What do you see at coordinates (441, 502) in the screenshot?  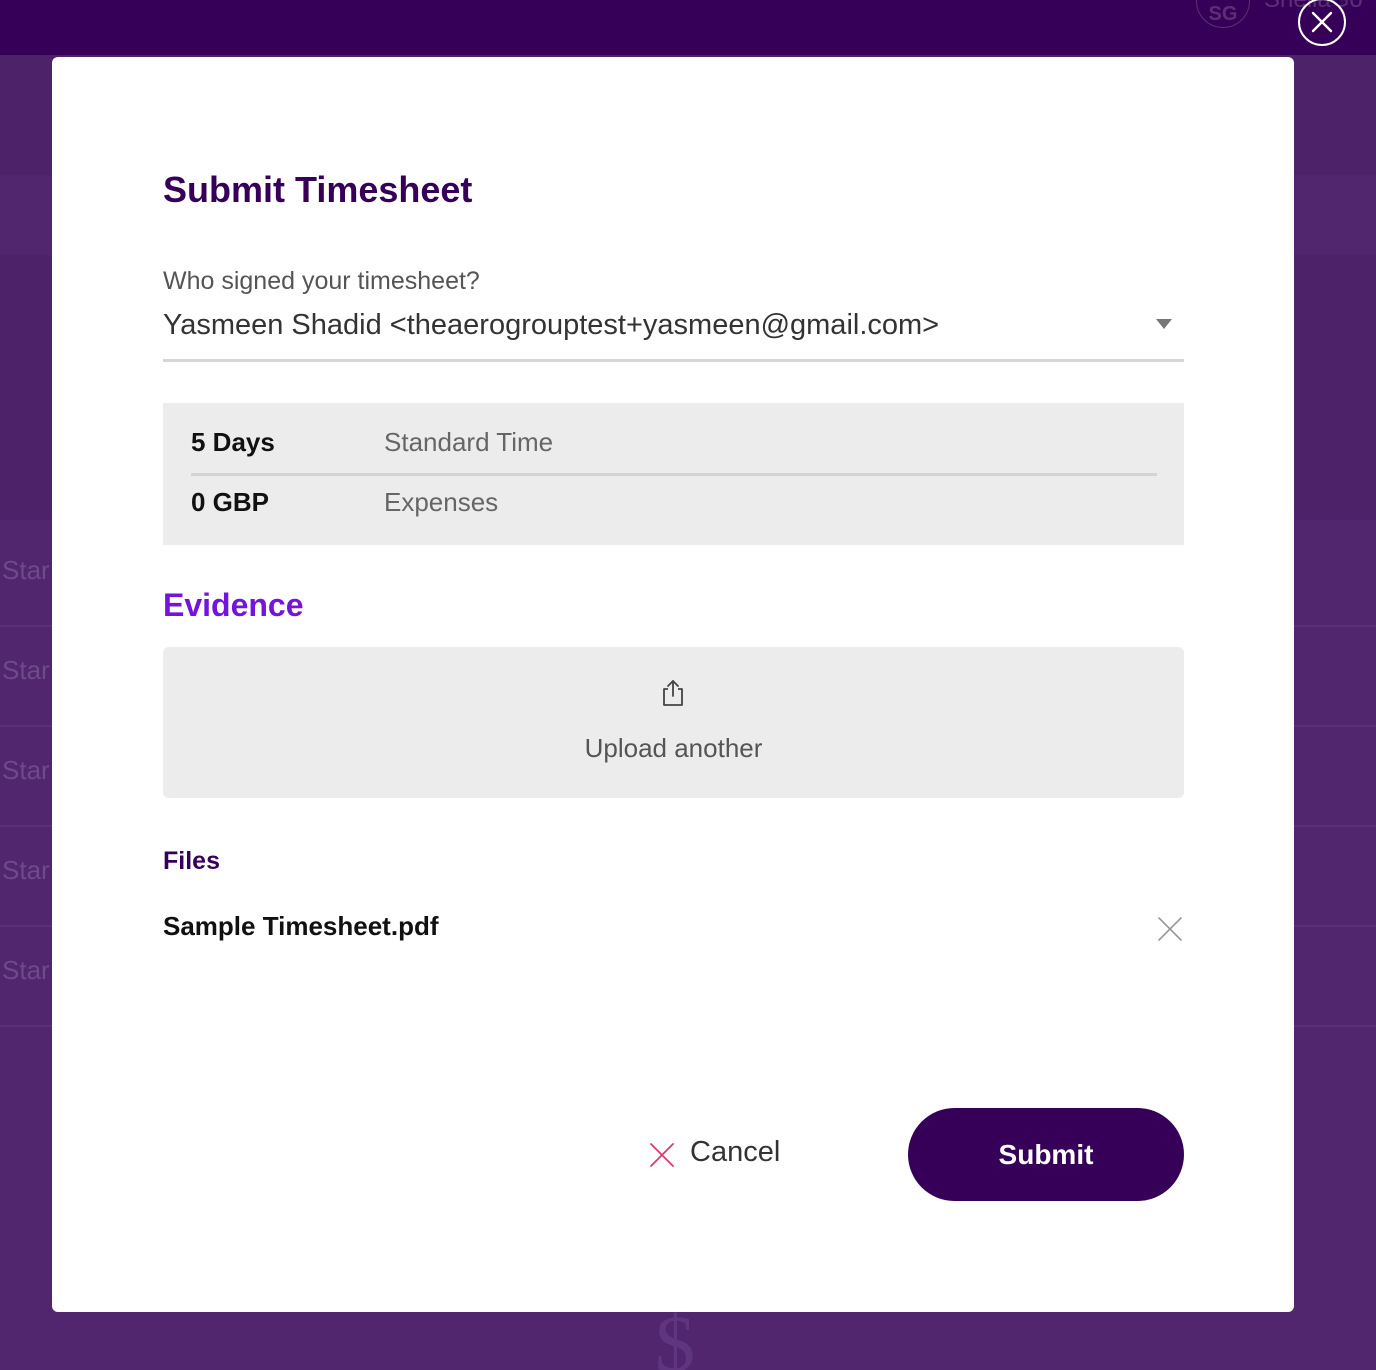 I see `summary-label: Expenses` at bounding box center [441, 502].